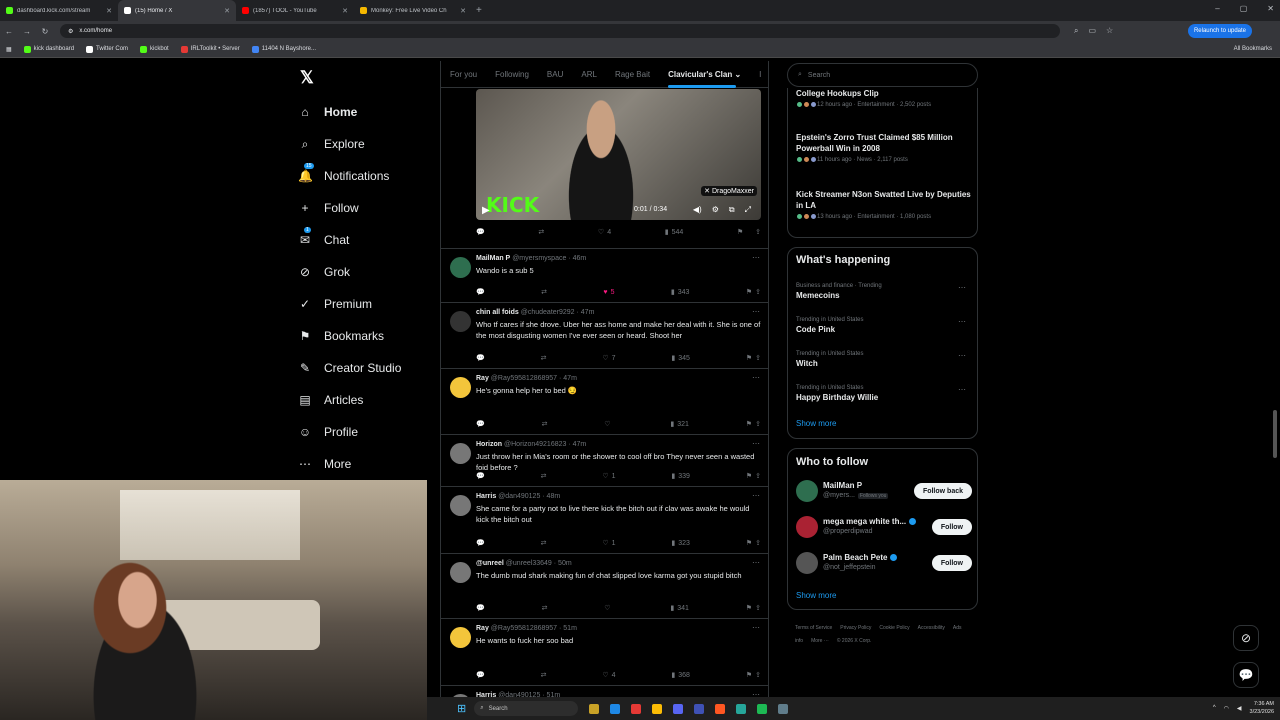 This screenshot has width=1280, height=720. I want to click on nav-item-chat: ✉ 1 Chat, so click(368, 240).